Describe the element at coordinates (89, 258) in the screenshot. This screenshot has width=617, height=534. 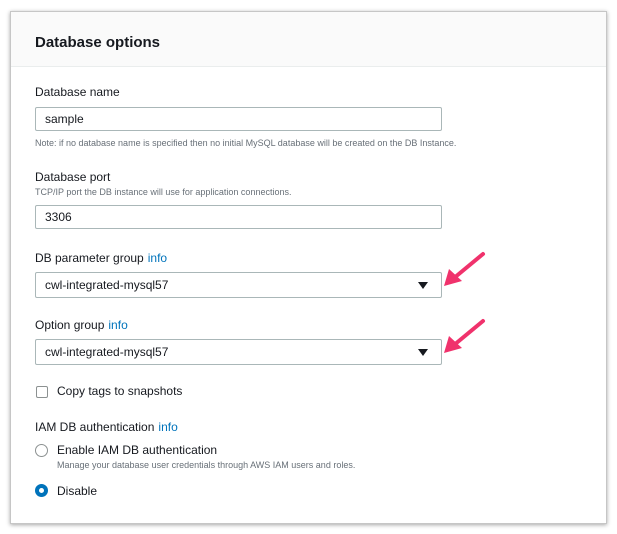
I see `db-parameter-group-label-text: DB parameter group` at that location.